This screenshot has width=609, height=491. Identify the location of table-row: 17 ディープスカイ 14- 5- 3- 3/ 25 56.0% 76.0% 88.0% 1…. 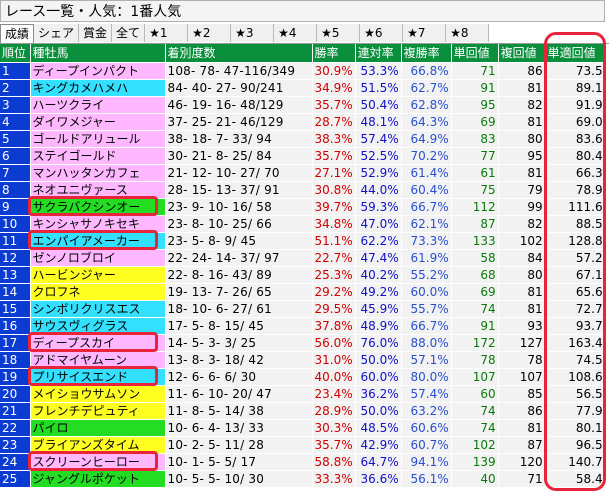
(303, 343).